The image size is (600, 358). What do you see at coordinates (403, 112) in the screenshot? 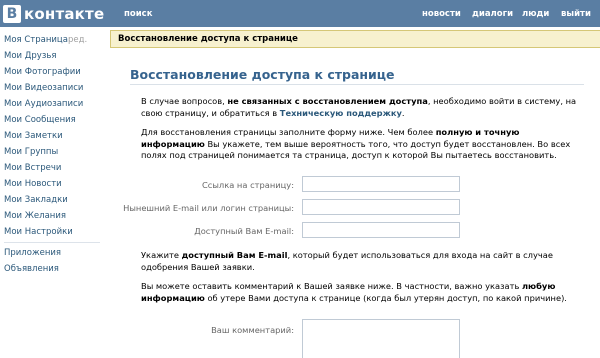
I see `intro-text-end: .` at bounding box center [403, 112].